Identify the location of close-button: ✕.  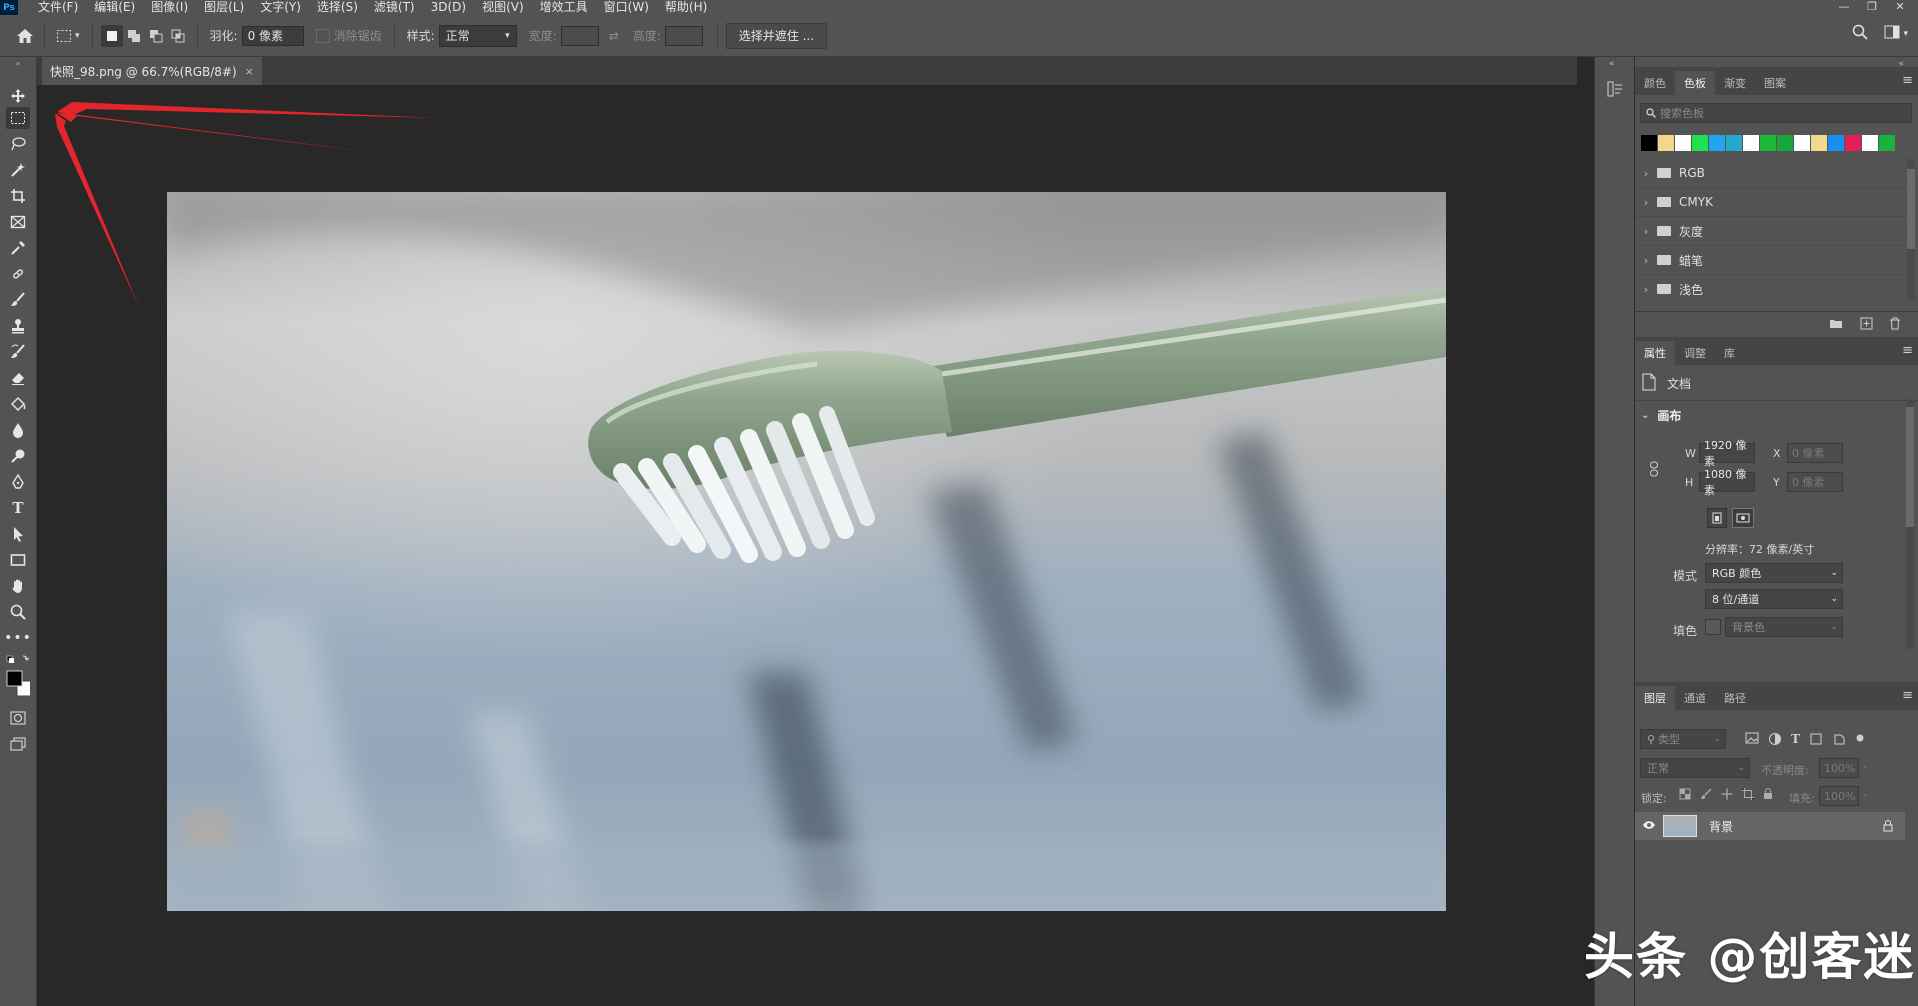
(1900, 7).